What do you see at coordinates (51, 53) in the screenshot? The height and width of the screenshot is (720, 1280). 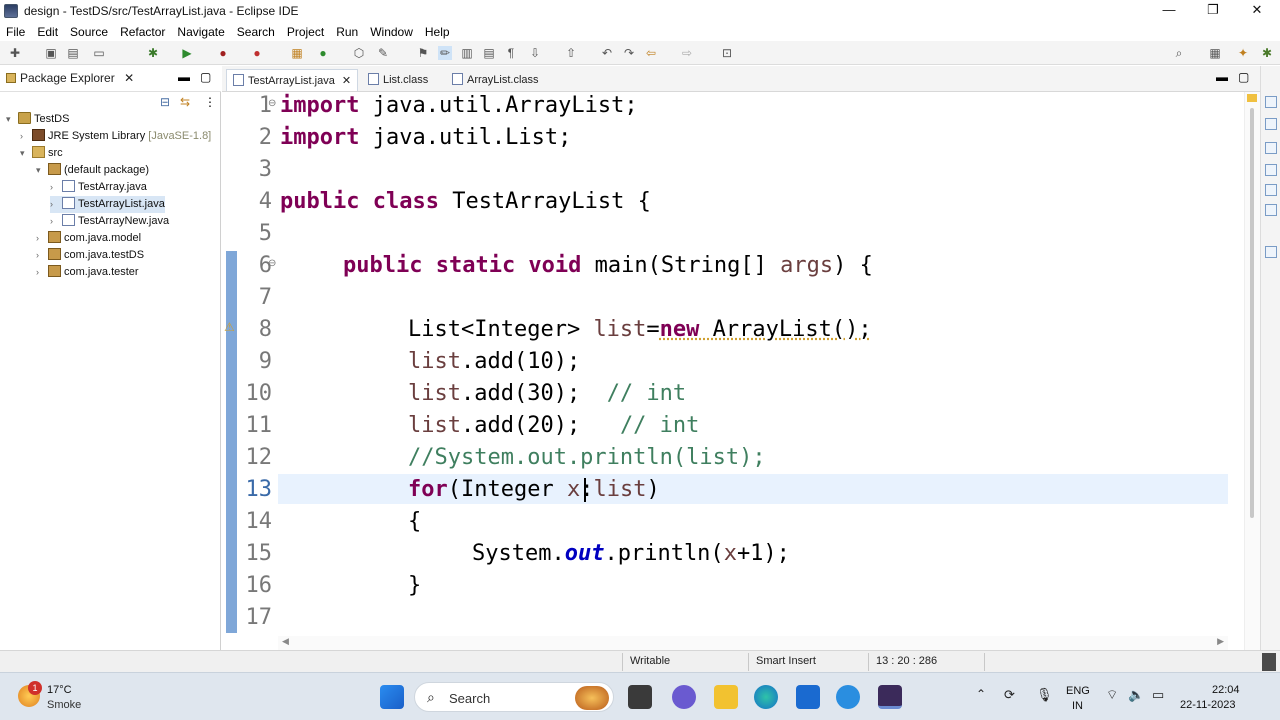 I see `save-icon: ▣` at bounding box center [51, 53].